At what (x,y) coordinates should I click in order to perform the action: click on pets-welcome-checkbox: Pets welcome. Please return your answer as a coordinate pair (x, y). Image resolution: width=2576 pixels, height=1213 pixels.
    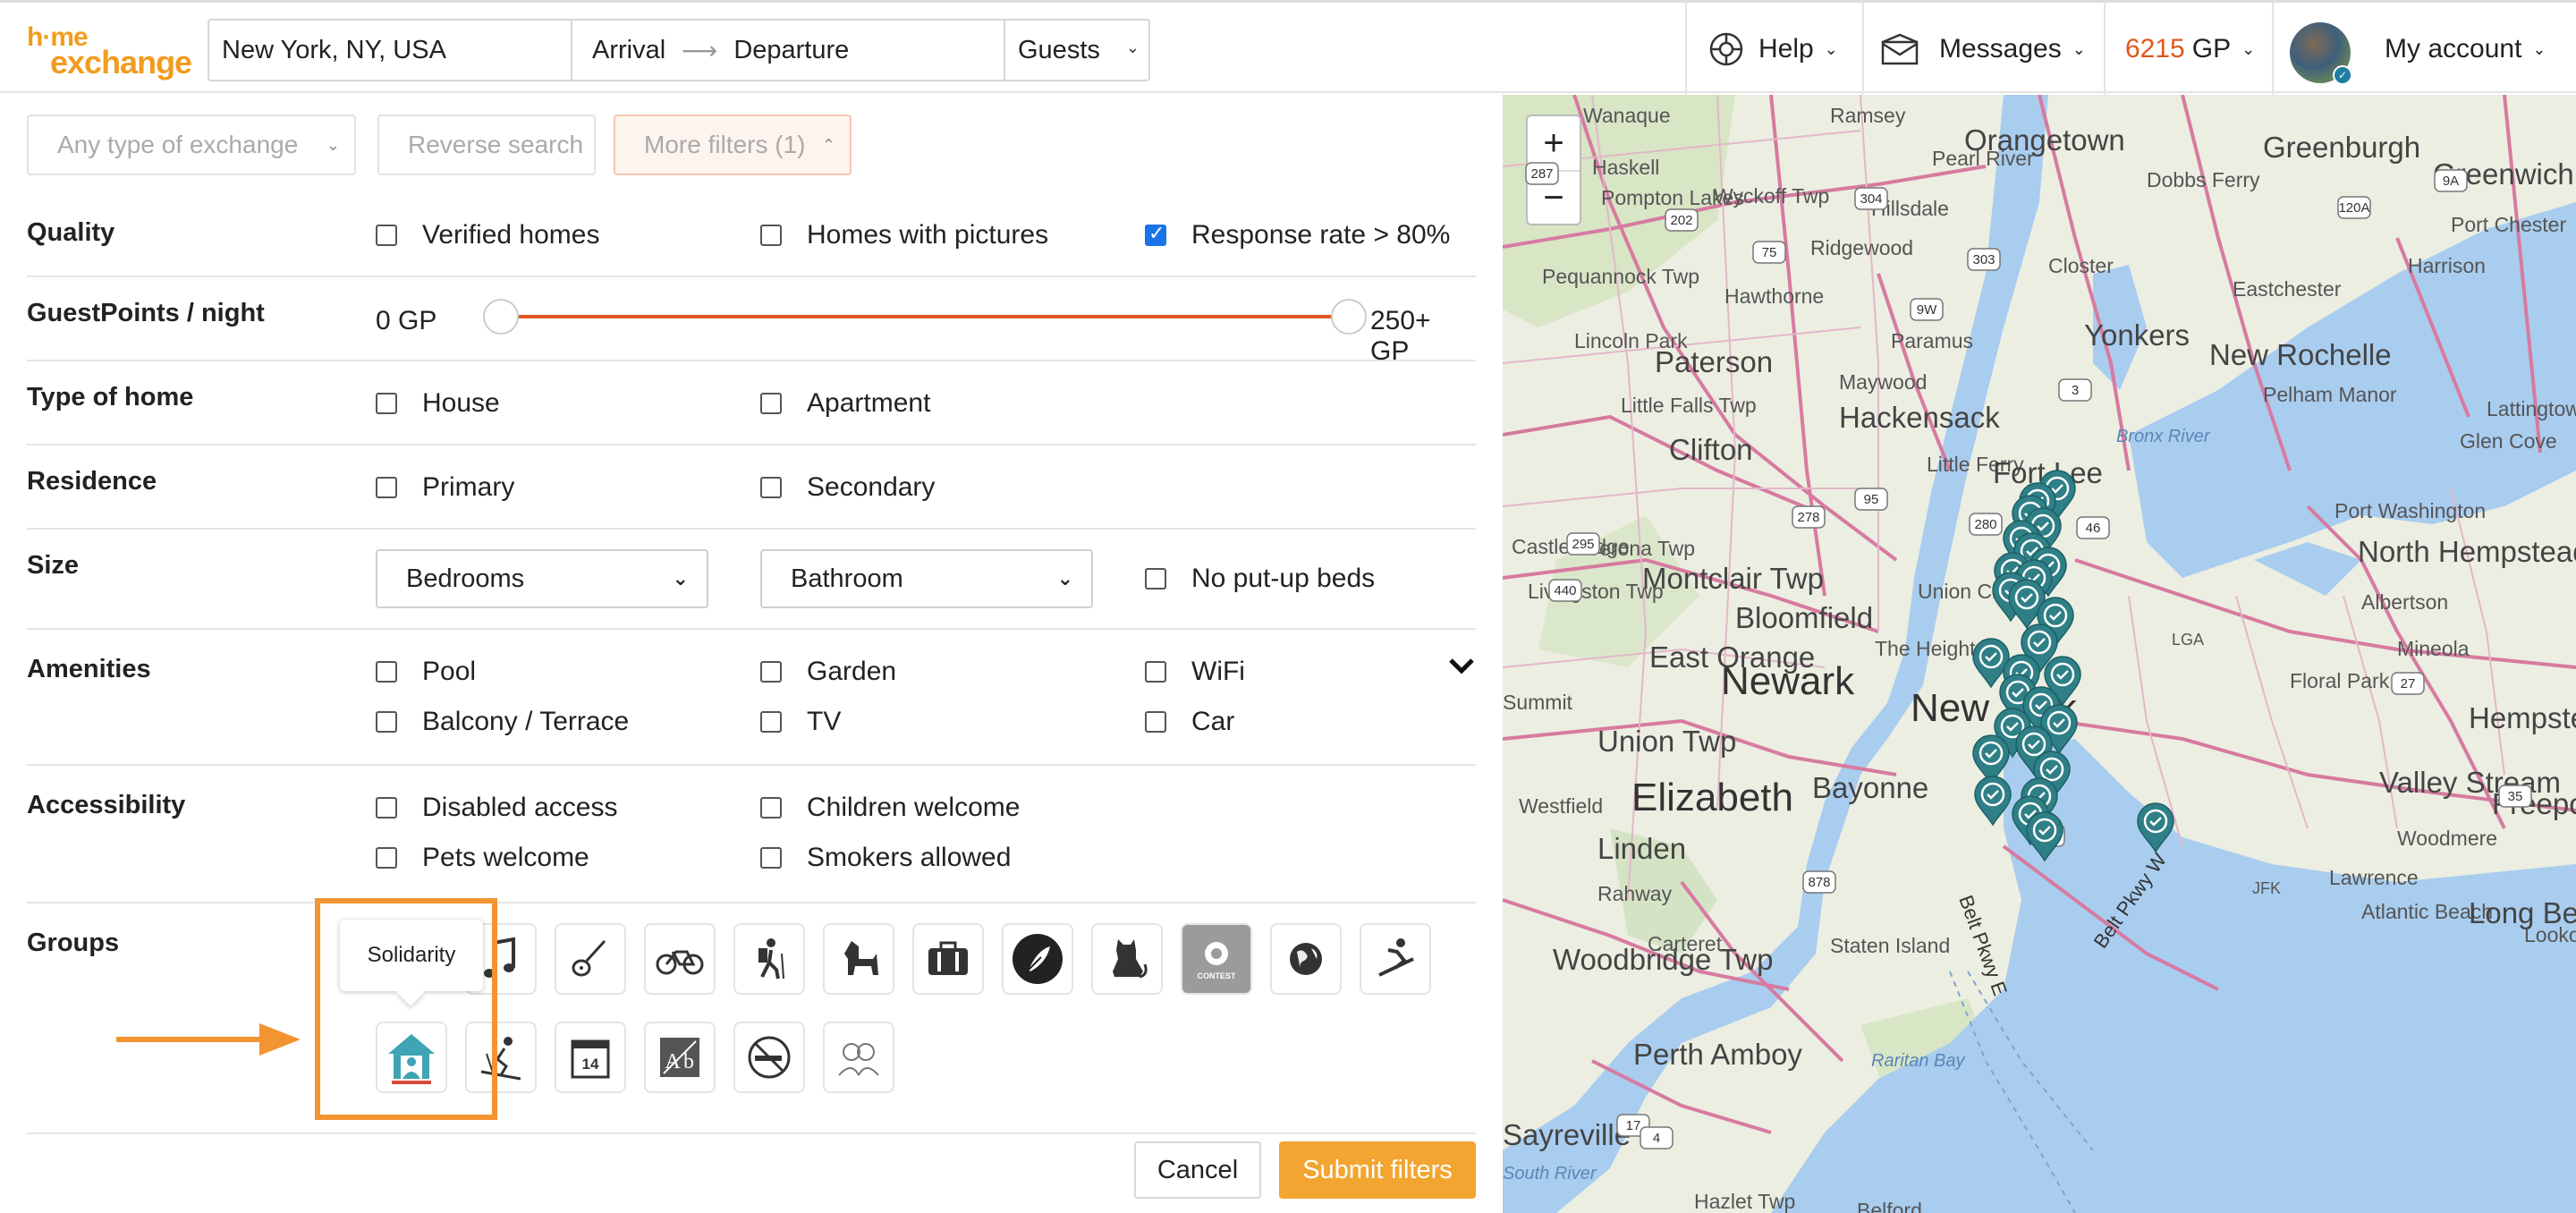
    Looking at the image, I should click on (482, 858).